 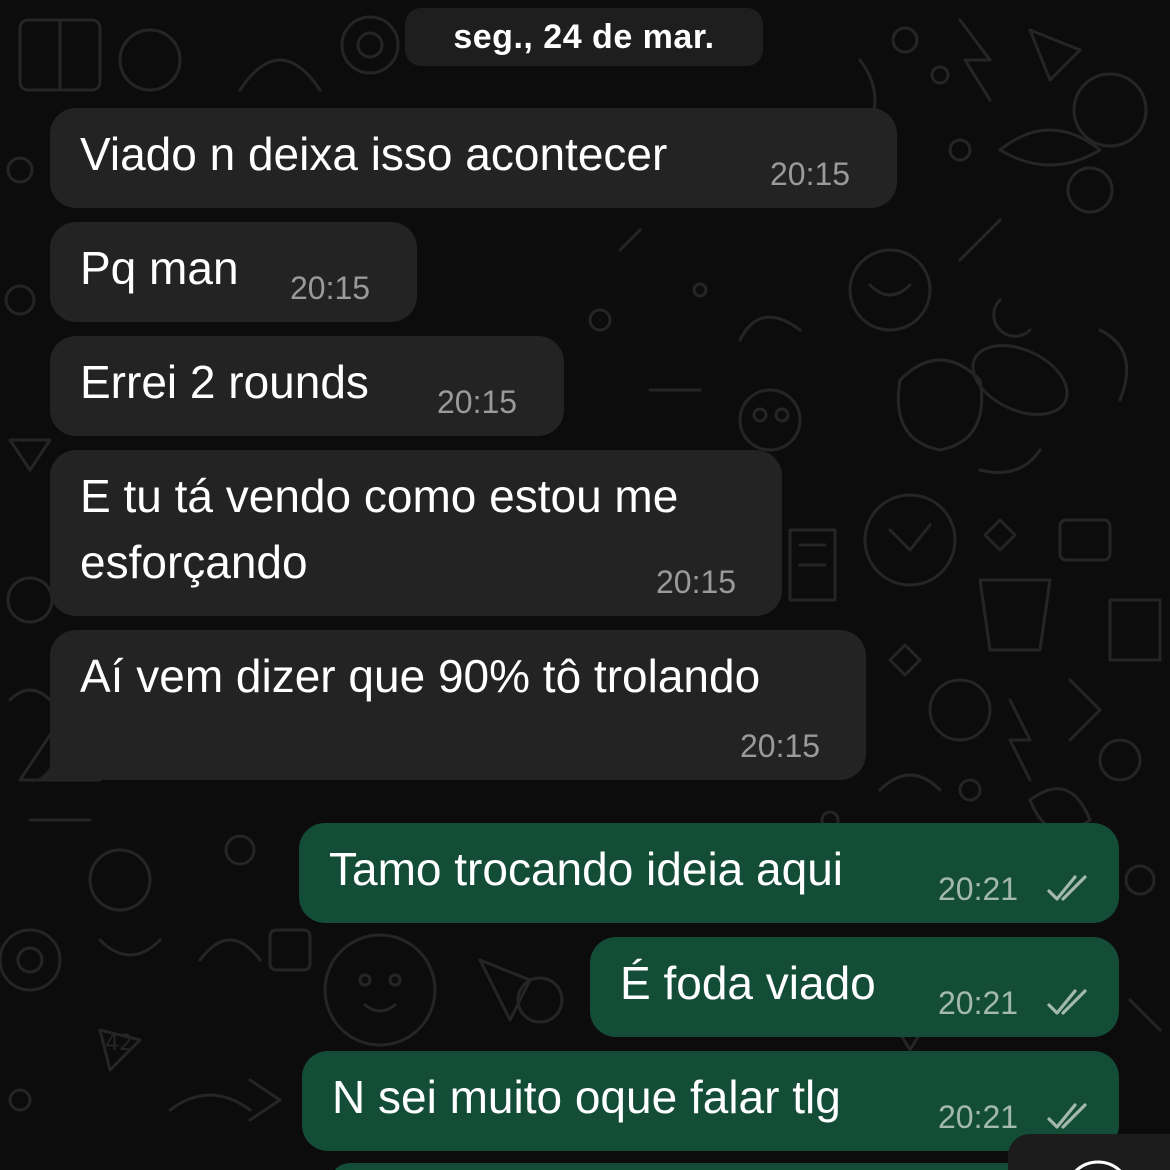 I want to click on message-text: É foda viado, so click(x=748, y=983).